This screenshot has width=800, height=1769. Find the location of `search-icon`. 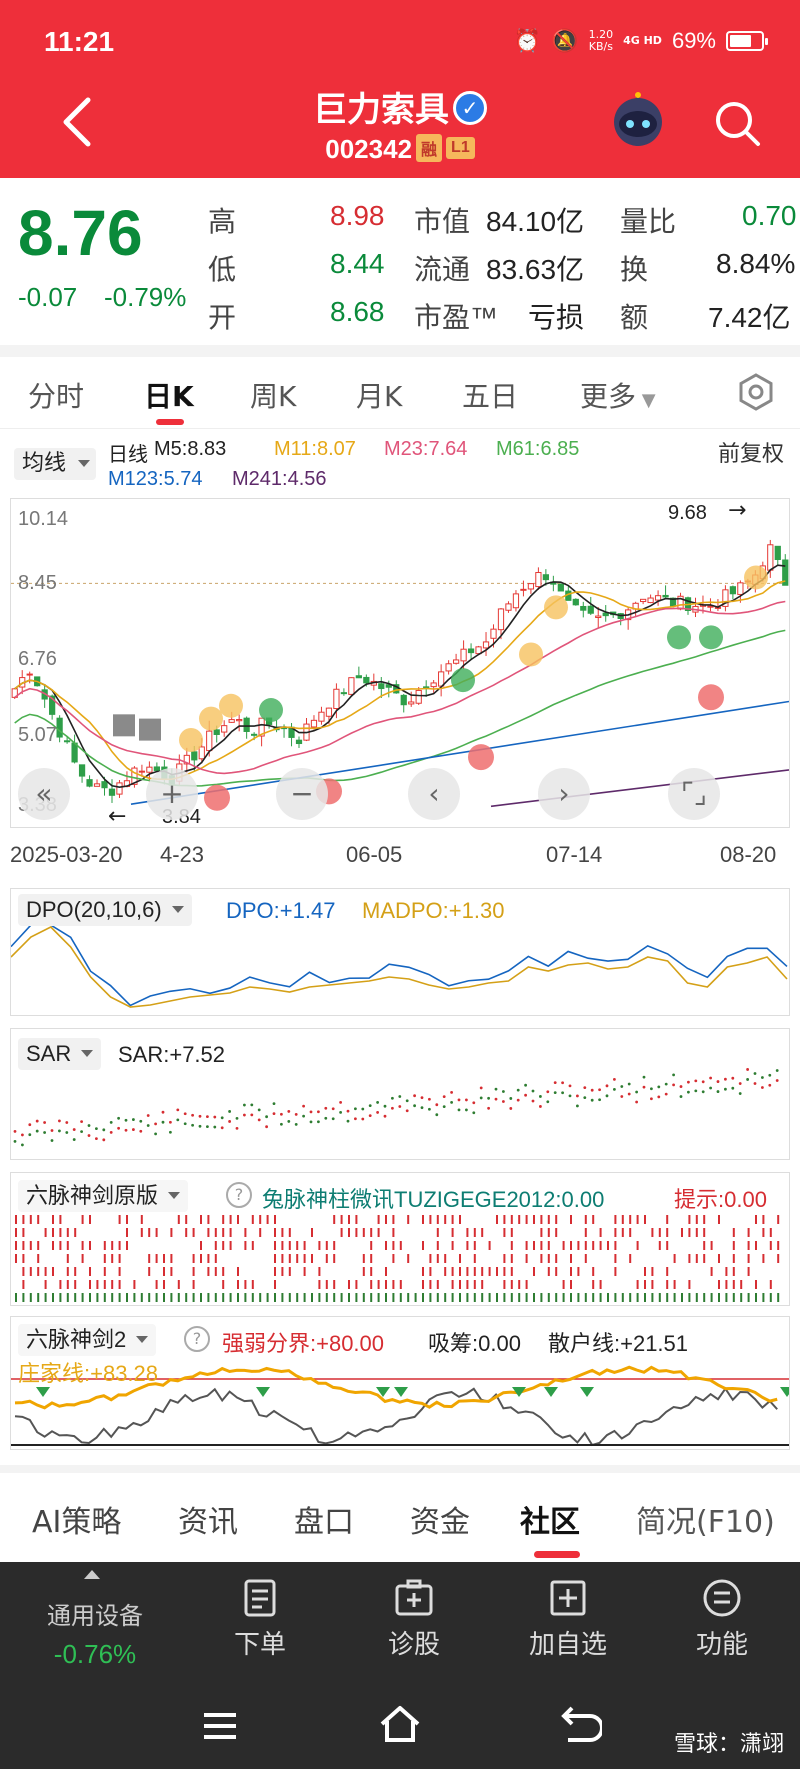

search-icon is located at coordinates (737, 123).